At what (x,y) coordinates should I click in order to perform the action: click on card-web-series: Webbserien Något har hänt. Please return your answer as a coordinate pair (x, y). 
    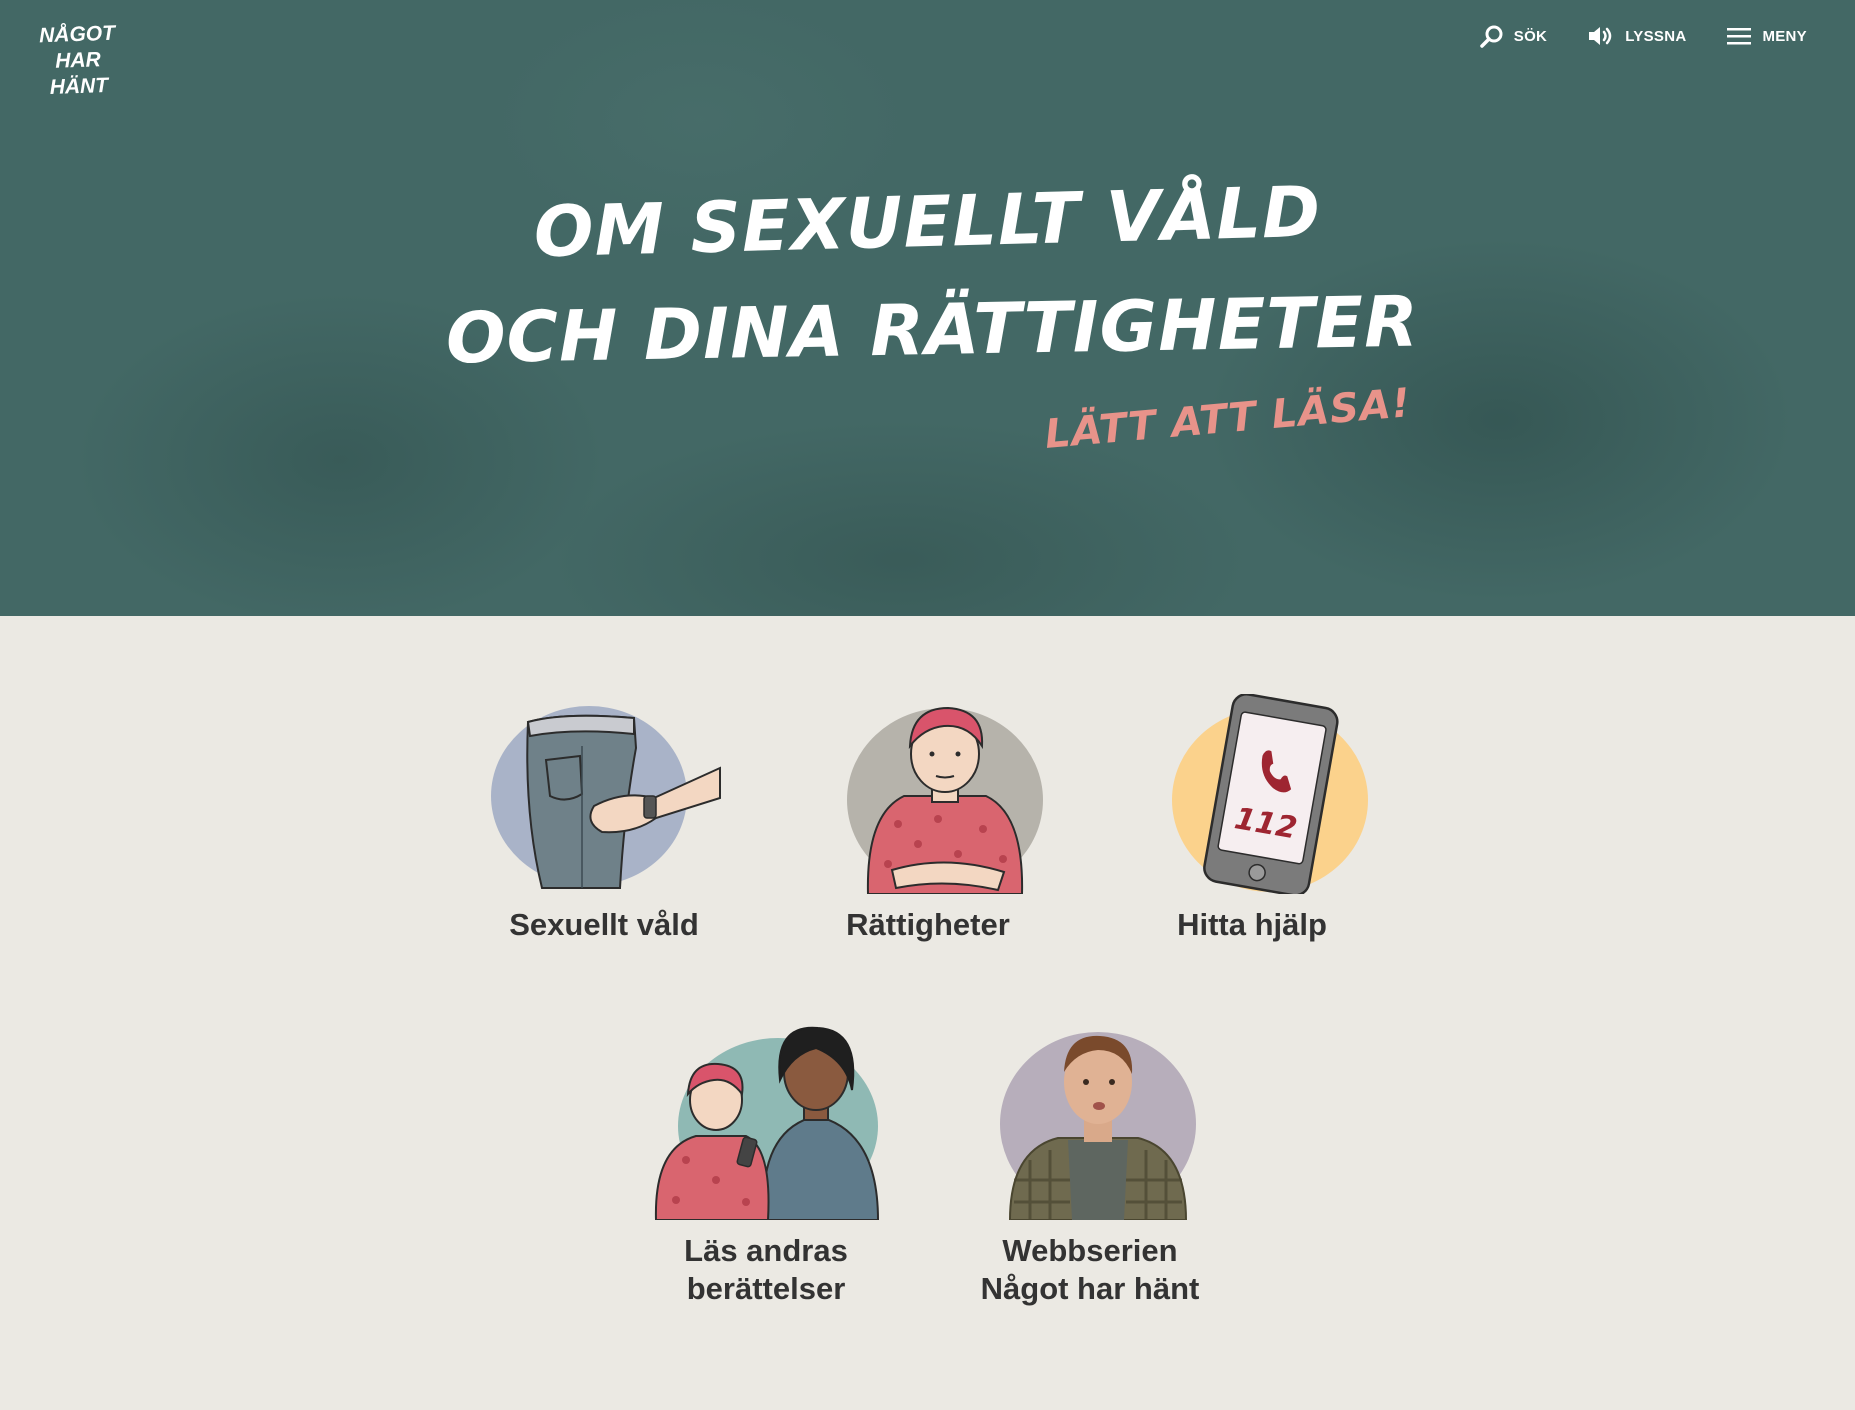
    Looking at the image, I should click on (1090, 1164).